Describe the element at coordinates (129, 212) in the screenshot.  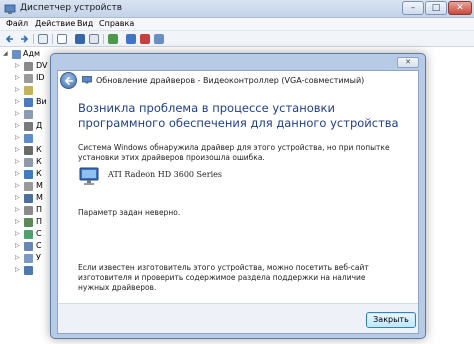
I see `error-message: Параметр задан неверно.` at that location.